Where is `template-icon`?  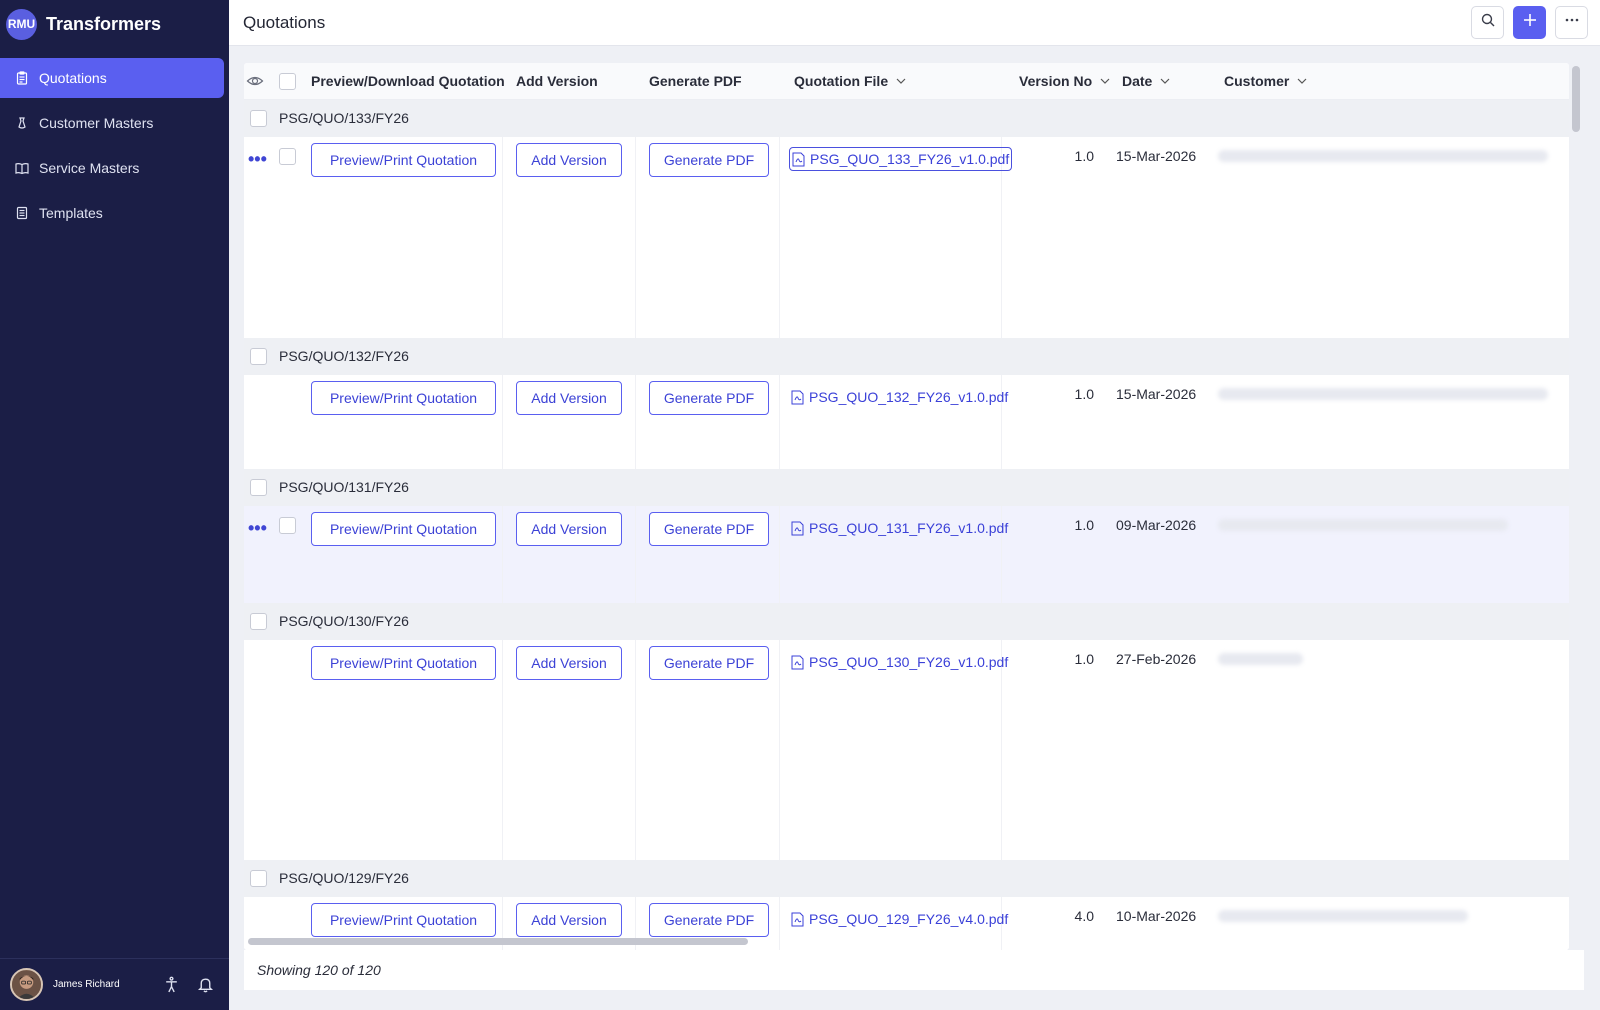
template-icon is located at coordinates (22, 213).